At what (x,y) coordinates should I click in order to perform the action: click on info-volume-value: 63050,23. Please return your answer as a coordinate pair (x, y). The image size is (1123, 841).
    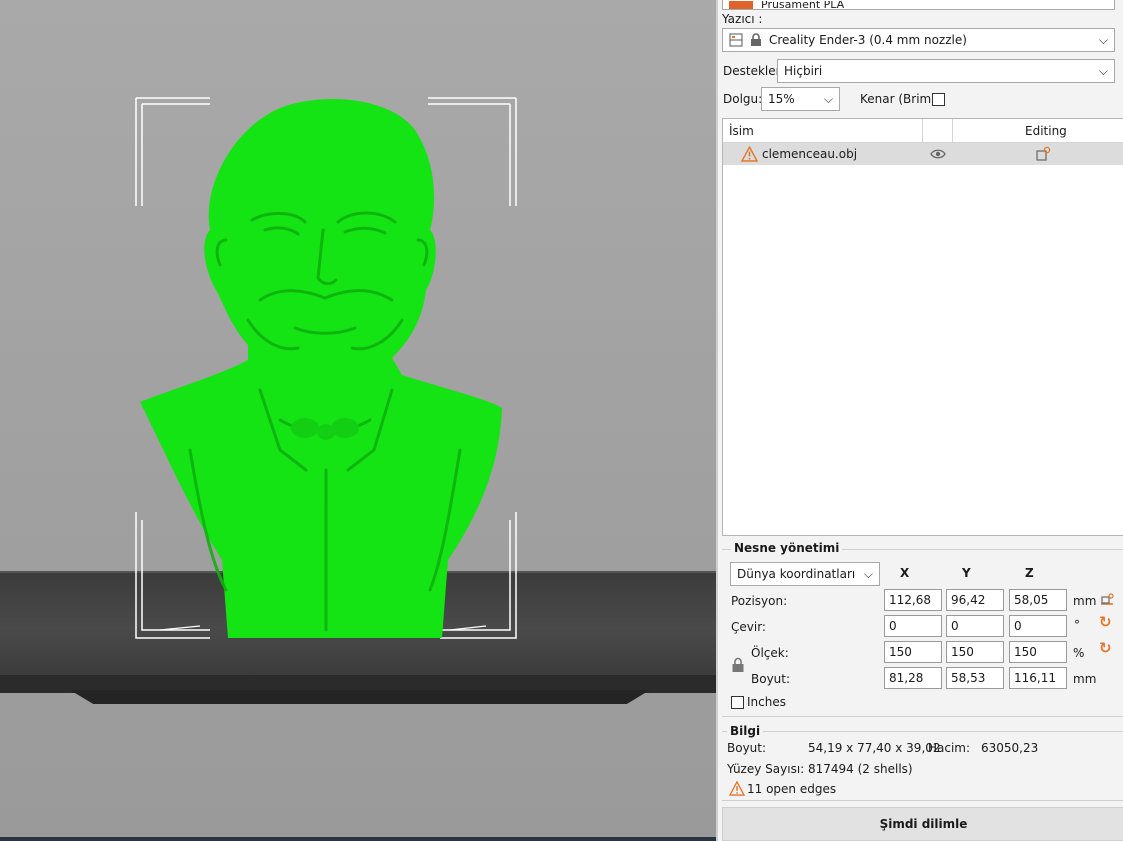
    Looking at the image, I should click on (1010, 748).